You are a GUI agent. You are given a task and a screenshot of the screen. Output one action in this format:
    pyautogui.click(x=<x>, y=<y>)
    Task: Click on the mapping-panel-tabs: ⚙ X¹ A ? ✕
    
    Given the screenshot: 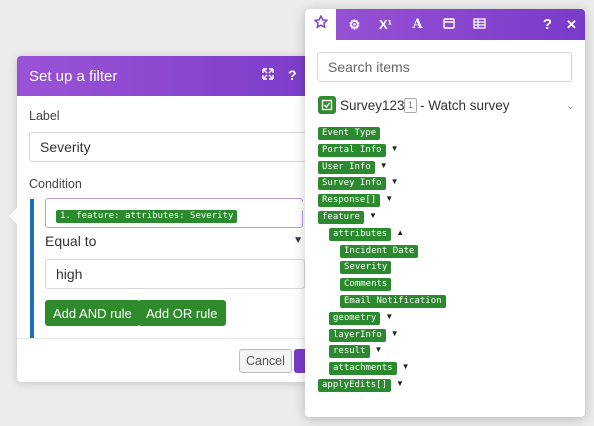 What is the action you would take?
    pyautogui.click(x=445, y=24)
    